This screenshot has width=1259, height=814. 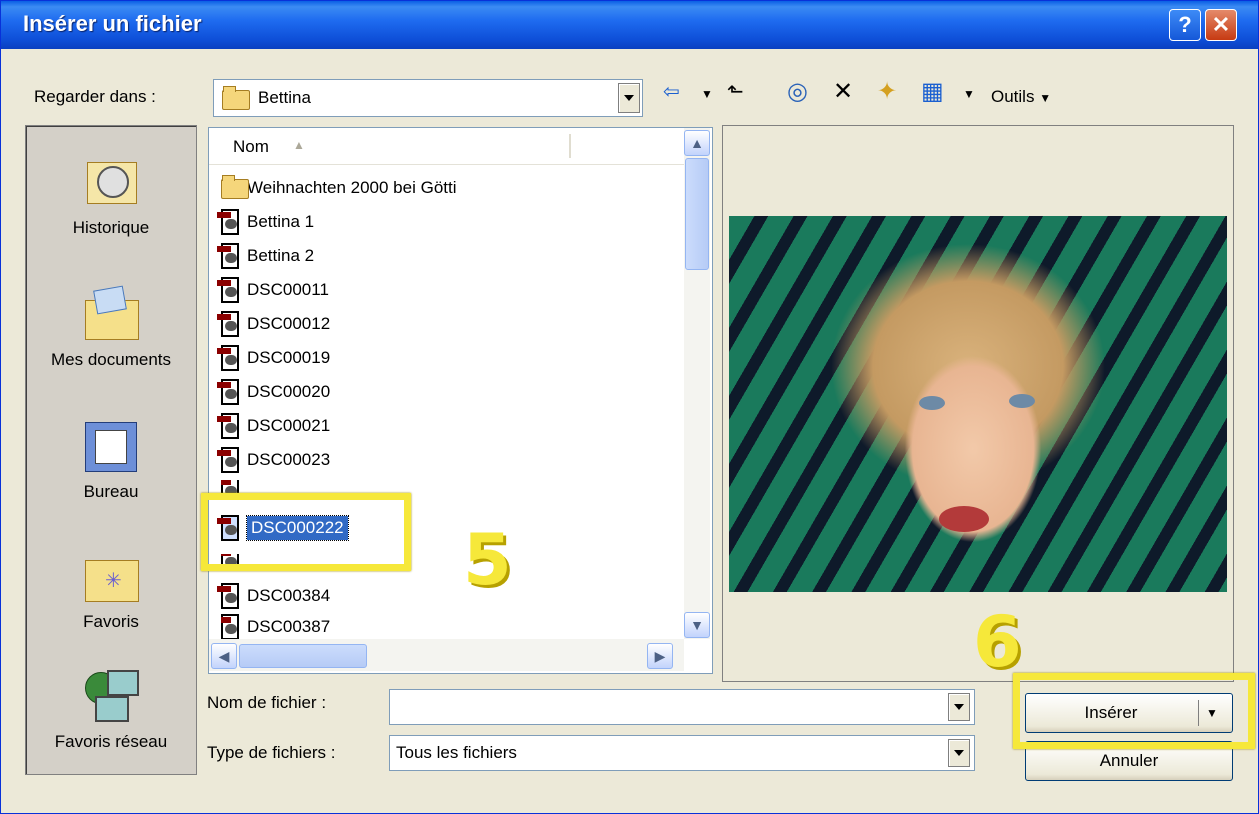 What do you see at coordinates (671, 91) in the screenshot?
I see `back-icon: ⇦` at bounding box center [671, 91].